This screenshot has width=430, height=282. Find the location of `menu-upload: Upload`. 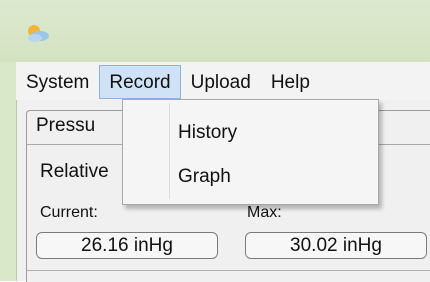

menu-upload: Upload is located at coordinates (221, 82).